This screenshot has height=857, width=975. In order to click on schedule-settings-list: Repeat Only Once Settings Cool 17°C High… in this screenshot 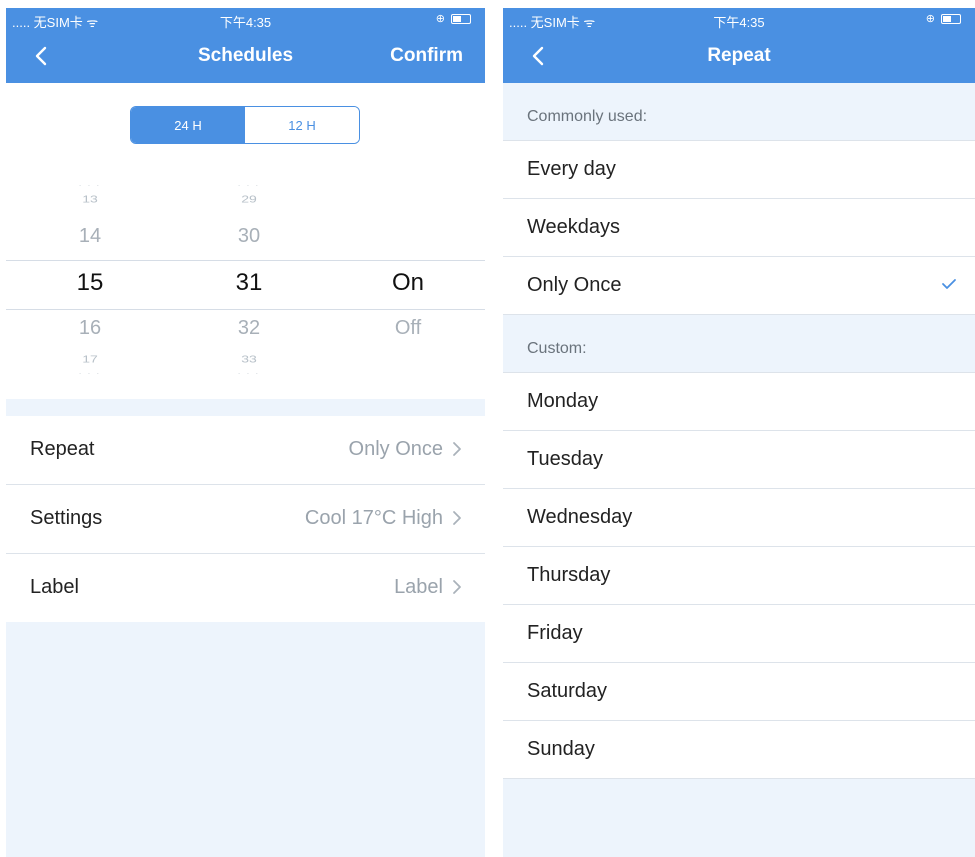, I will do `click(245, 519)`.